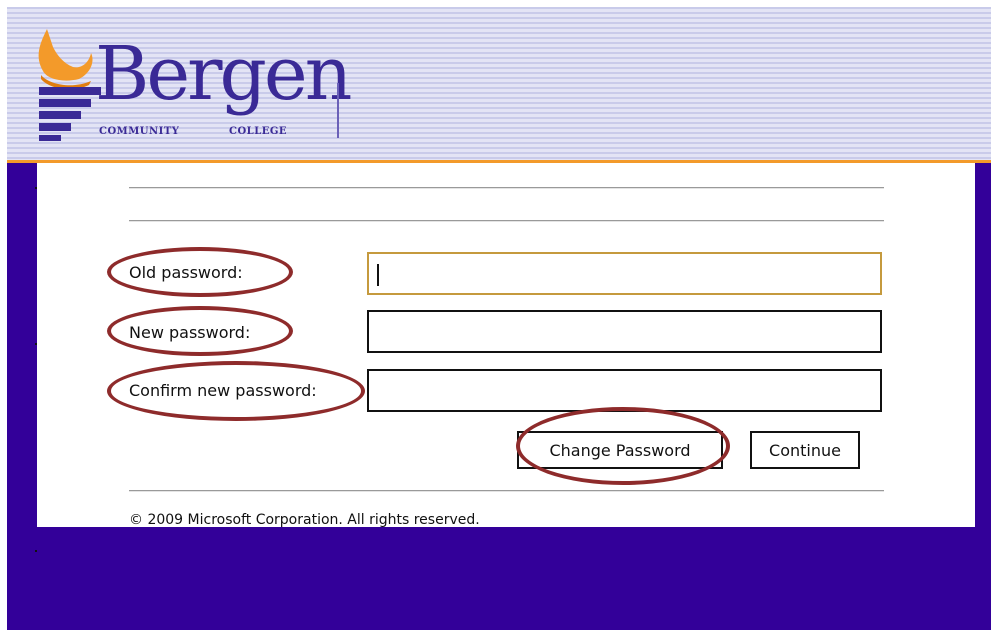 The height and width of the screenshot is (630, 991). I want to click on logo-divider, so click(338, 110).